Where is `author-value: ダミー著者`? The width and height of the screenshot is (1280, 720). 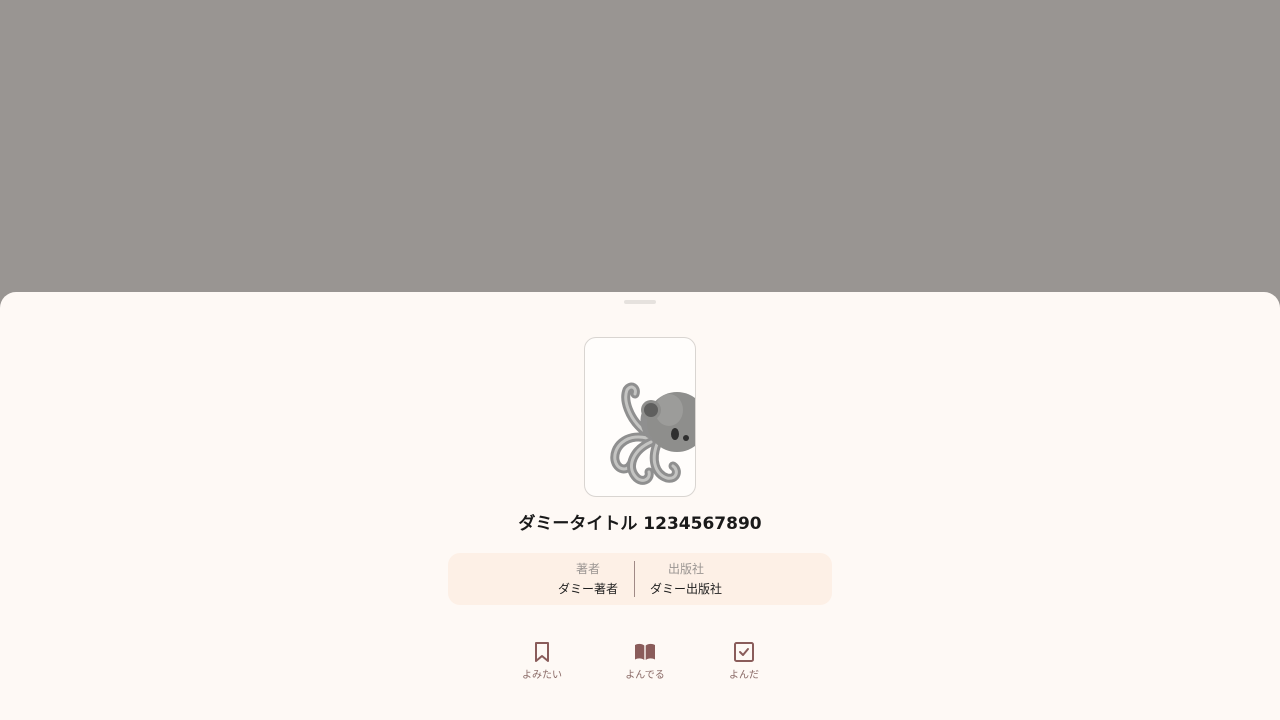
author-value: ダミー著者 is located at coordinates (587, 589).